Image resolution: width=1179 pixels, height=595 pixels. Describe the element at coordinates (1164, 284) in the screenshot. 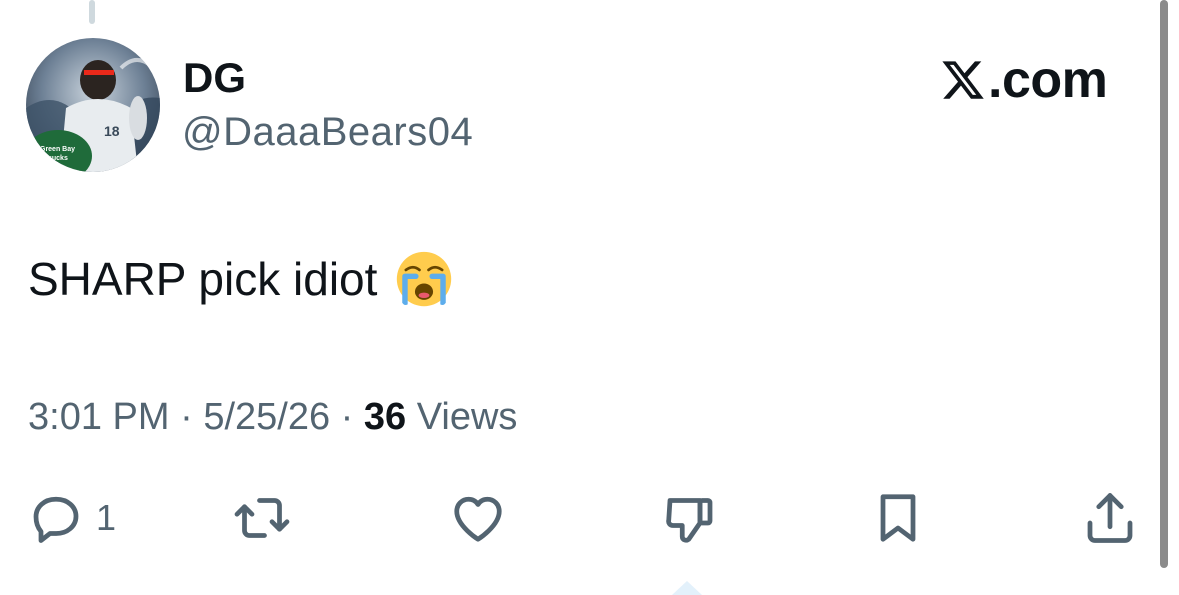

I see `scrollbar` at that location.